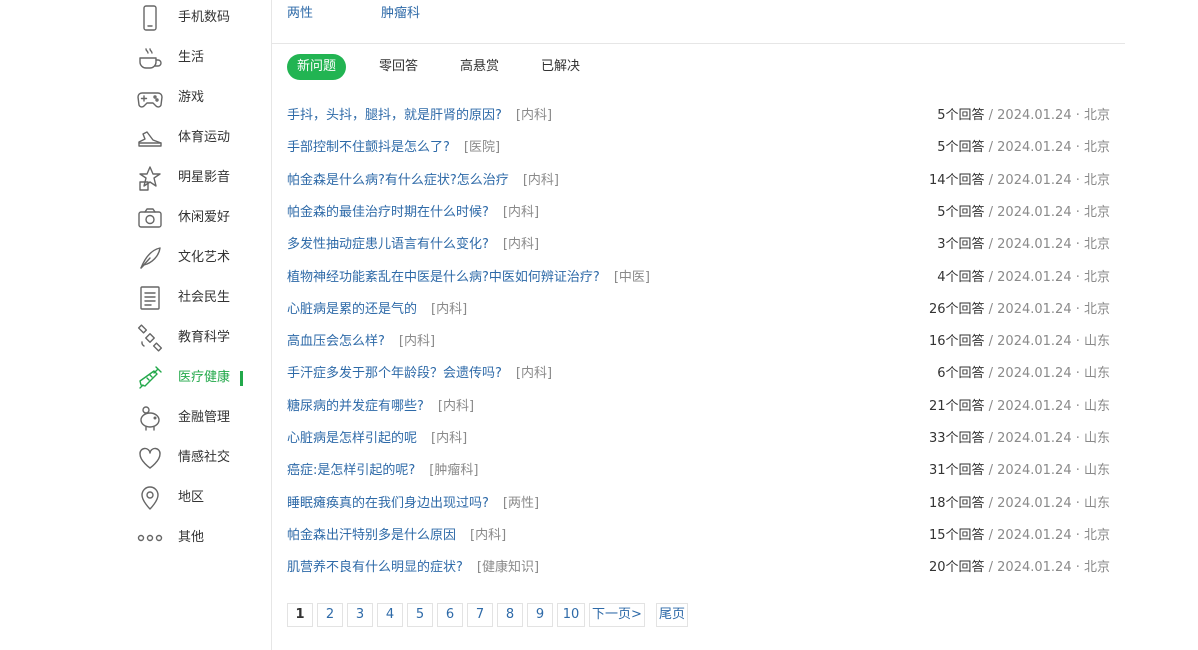  I want to click on question-title: 心脏病是怎样引起的呢, so click(352, 438).